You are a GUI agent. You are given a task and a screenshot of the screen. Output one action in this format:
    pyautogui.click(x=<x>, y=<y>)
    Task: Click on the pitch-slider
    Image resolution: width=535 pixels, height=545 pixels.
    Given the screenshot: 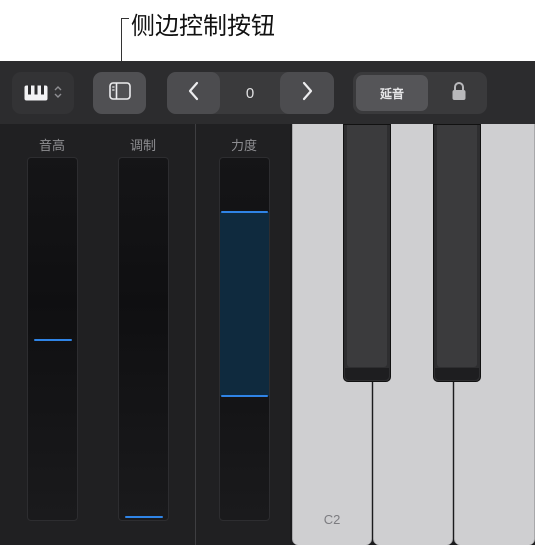 What is the action you would take?
    pyautogui.click(x=52, y=339)
    